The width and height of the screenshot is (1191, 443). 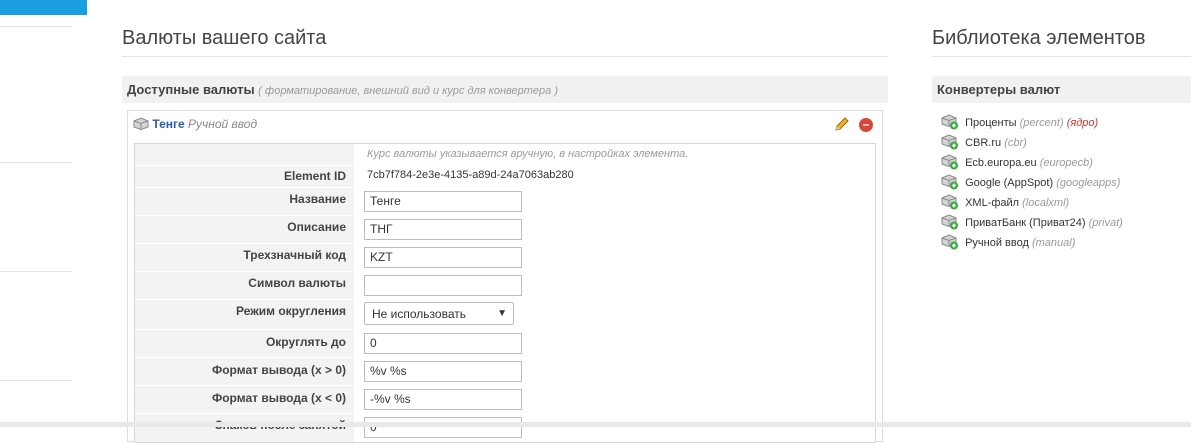 What do you see at coordinates (999, 89) in the screenshot?
I see `library-section-title: Конвертеры валют` at bounding box center [999, 89].